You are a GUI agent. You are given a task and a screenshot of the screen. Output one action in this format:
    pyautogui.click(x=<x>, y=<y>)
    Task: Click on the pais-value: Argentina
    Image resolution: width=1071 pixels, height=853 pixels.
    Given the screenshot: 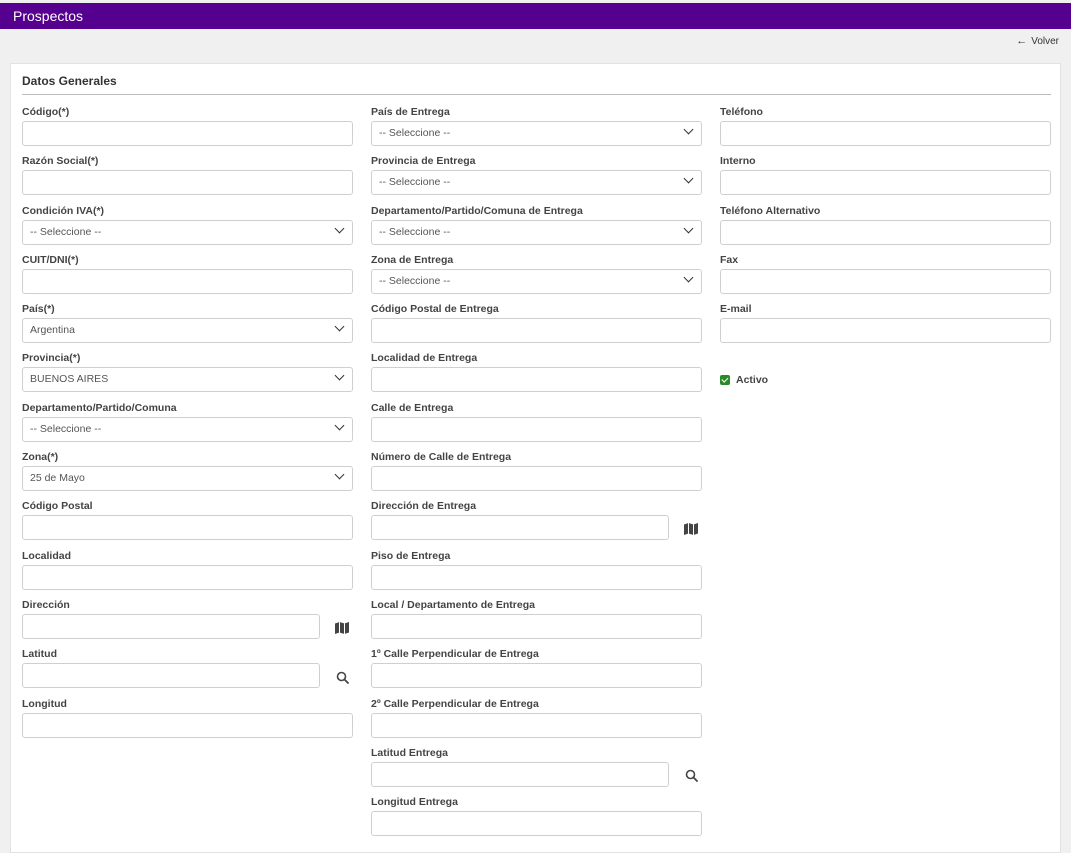 What is the action you would take?
    pyautogui.click(x=52, y=330)
    